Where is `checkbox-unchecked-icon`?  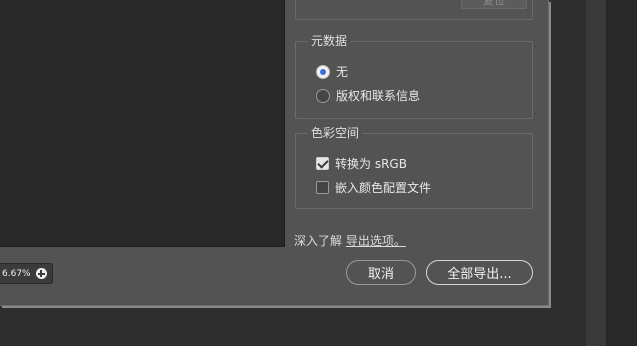 checkbox-unchecked-icon is located at coordinates (322, 187).